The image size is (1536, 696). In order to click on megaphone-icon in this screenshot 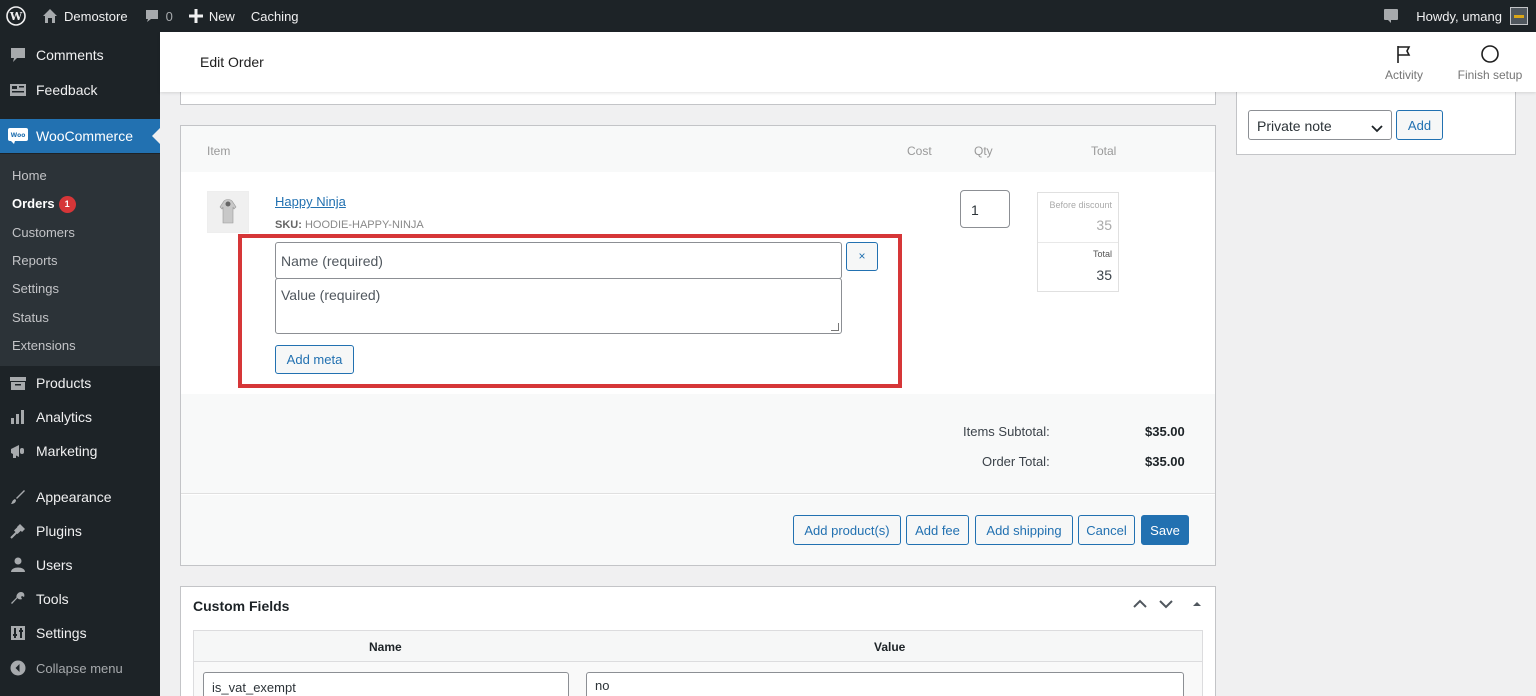, I will do `click(18, 451)`.